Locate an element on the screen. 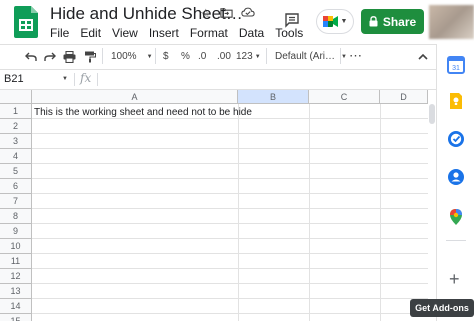  menu-tools: Tools is located at coordinates (289, 33).